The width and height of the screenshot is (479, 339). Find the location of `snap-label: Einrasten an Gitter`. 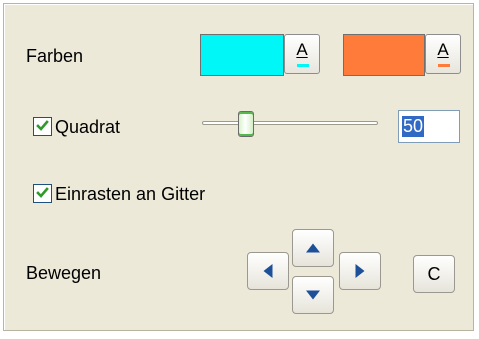

snap-label: Einrasten an Gitter is located at coordinates (130, 194).